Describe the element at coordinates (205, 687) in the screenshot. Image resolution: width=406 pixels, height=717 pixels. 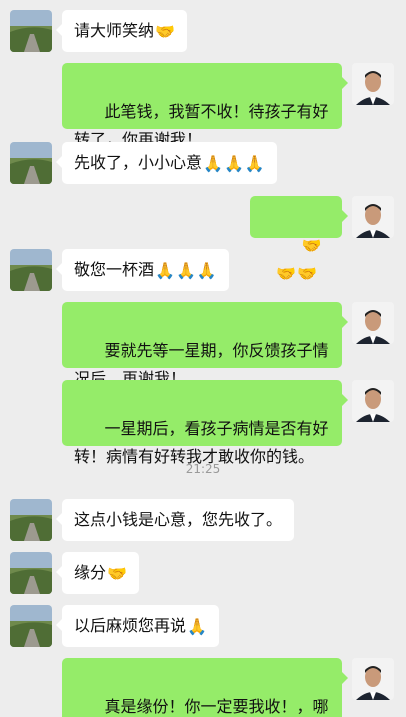
I see `sent-message-bubble: 真是缘份！你一定要我收！，哪我先收下。一星期后反馈孩子的情` at that location.